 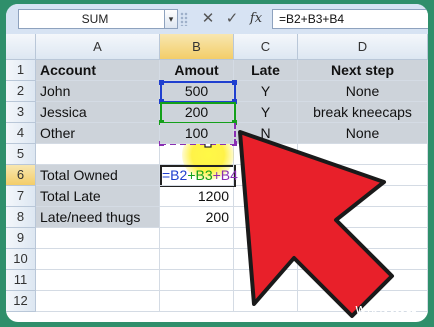 What do you see at coordinates (21, 175) in the screenshot?
I see `row-header-6: 6` at bounding box center [21, 175].